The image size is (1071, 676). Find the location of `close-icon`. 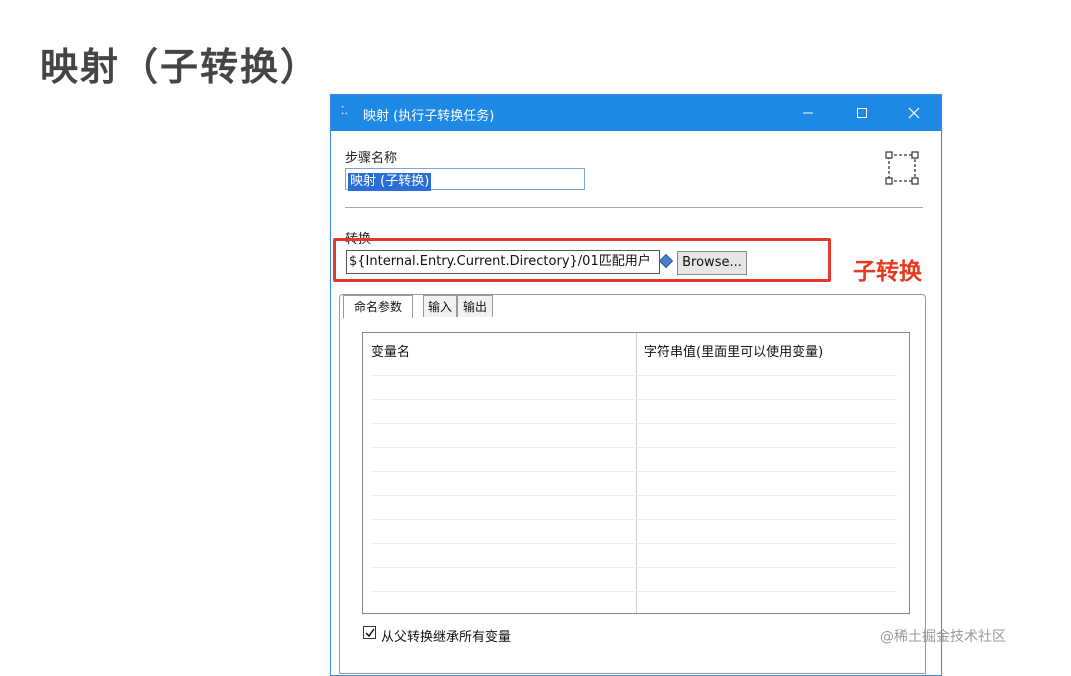

close-icon is located at coordinates (914, 113).